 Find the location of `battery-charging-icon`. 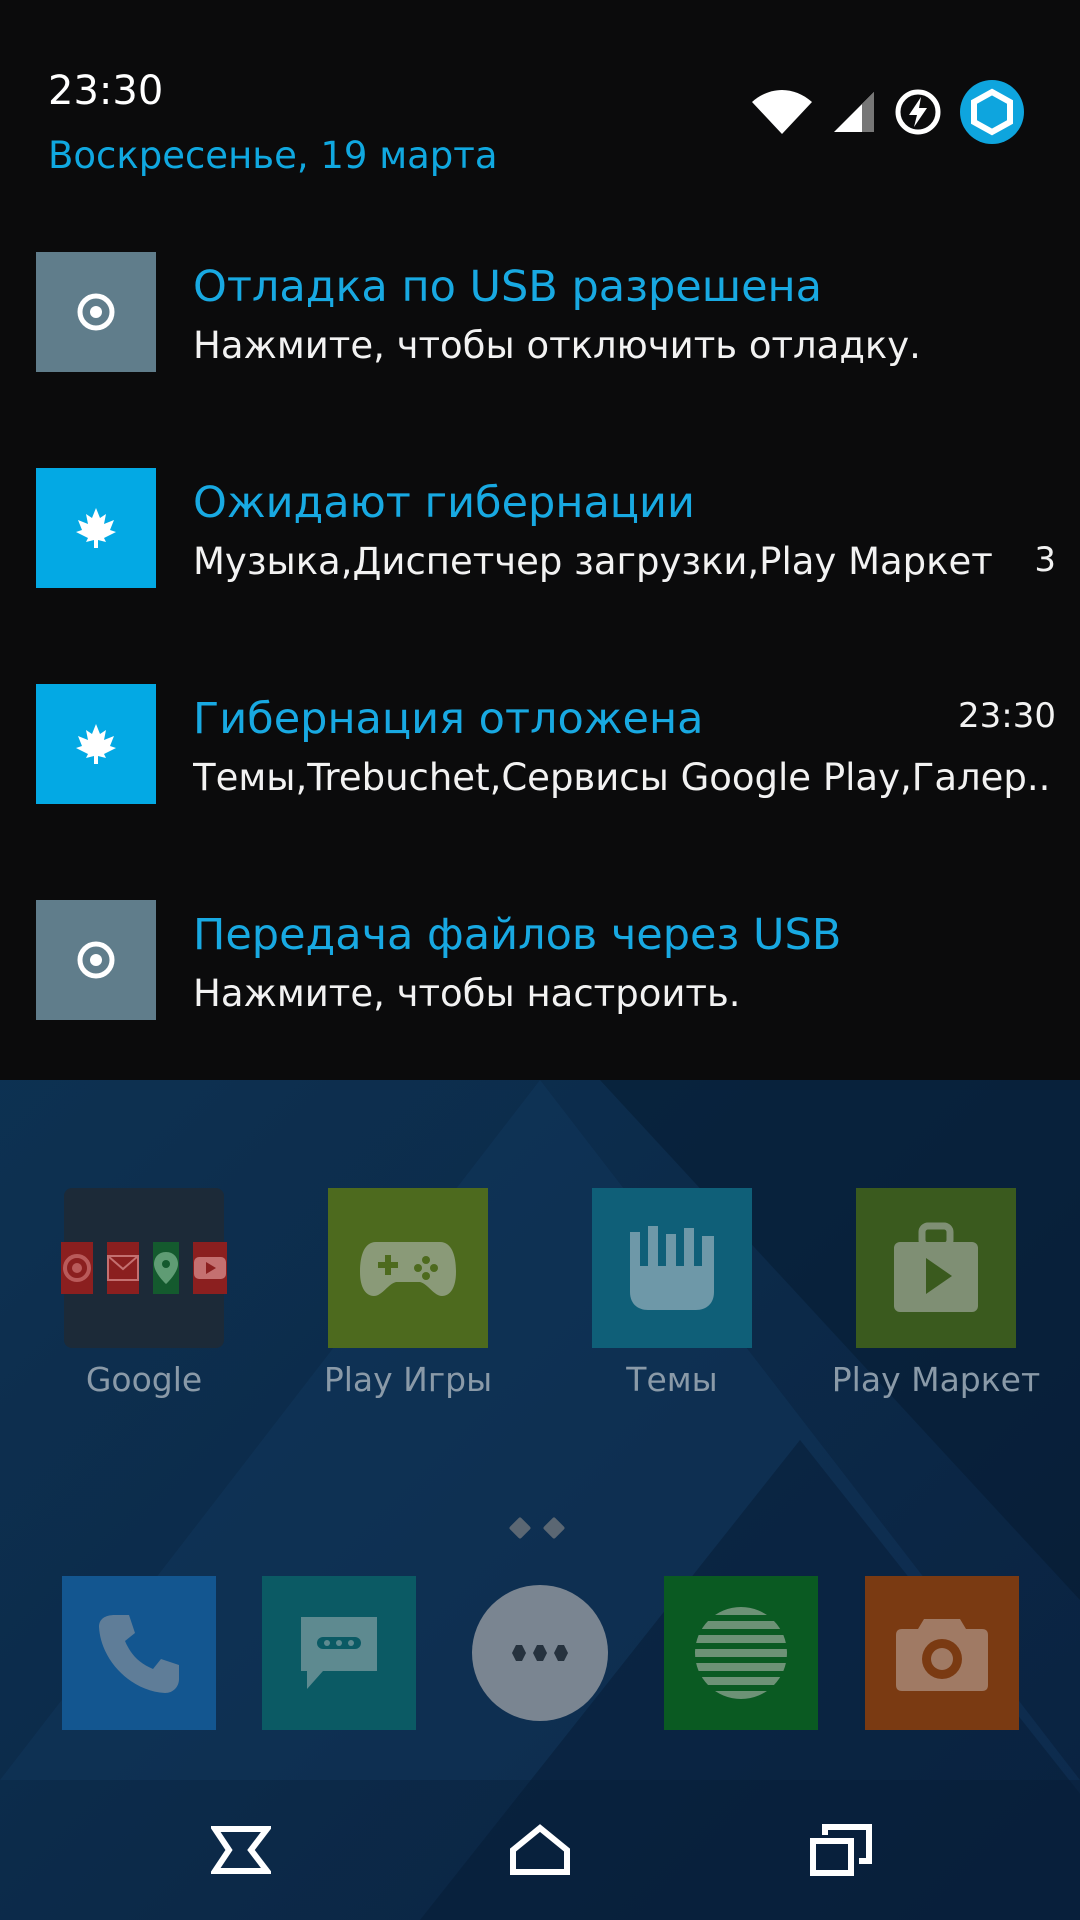

battery-charging-icon is located at coordinates (918, 112).